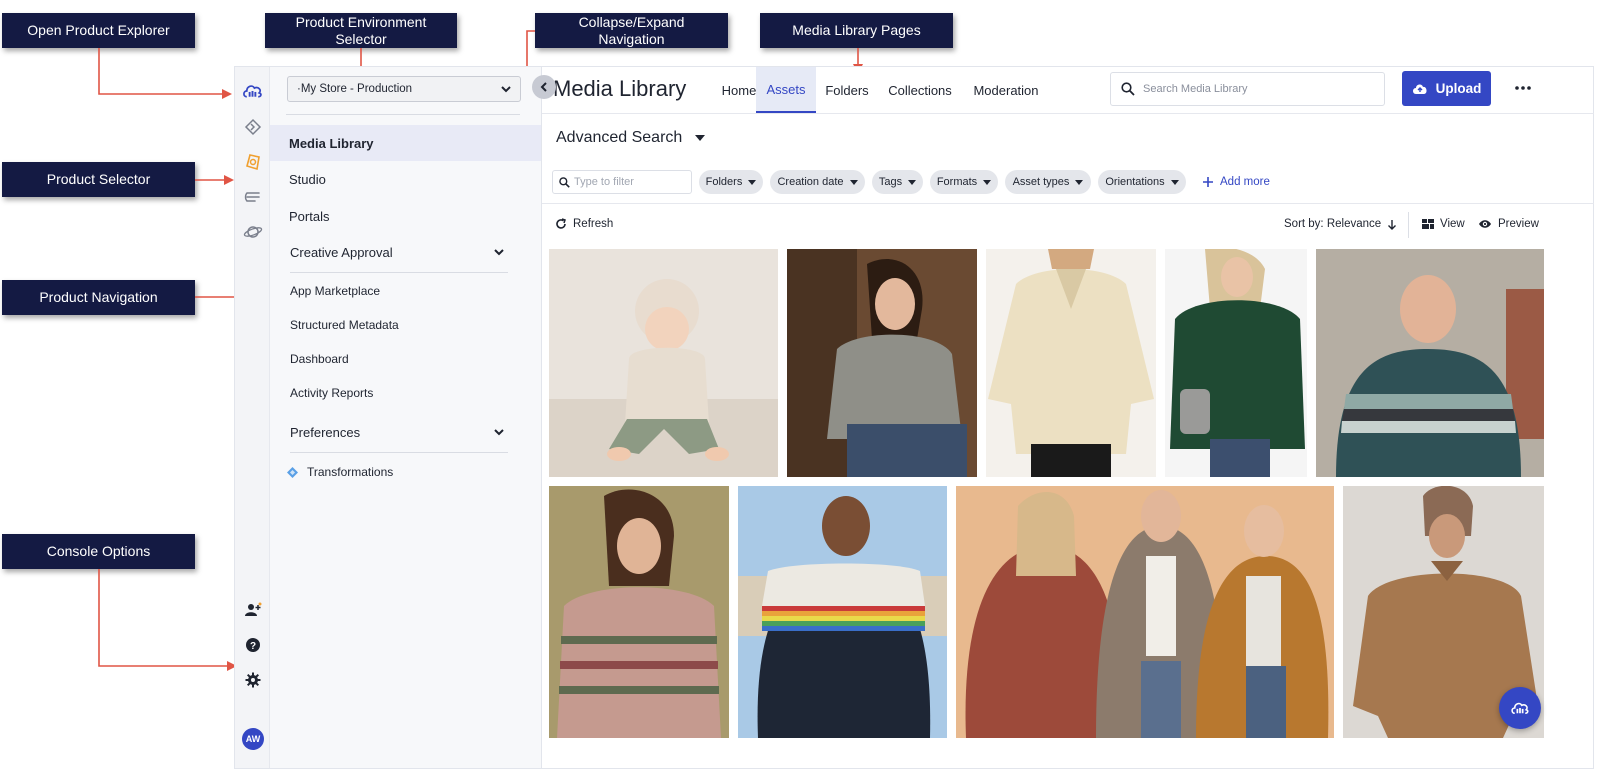  I want to click on rainbow-stripe-sweater-photo, so click(842, 612).